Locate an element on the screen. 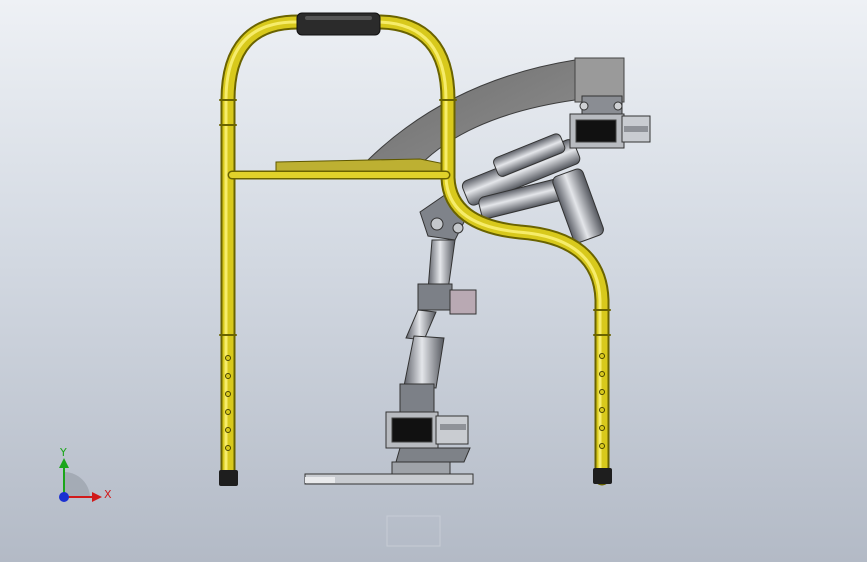 The height and width of the screenshot is (562, 867). shank-lower-rod is located at coordinates (421, 325).